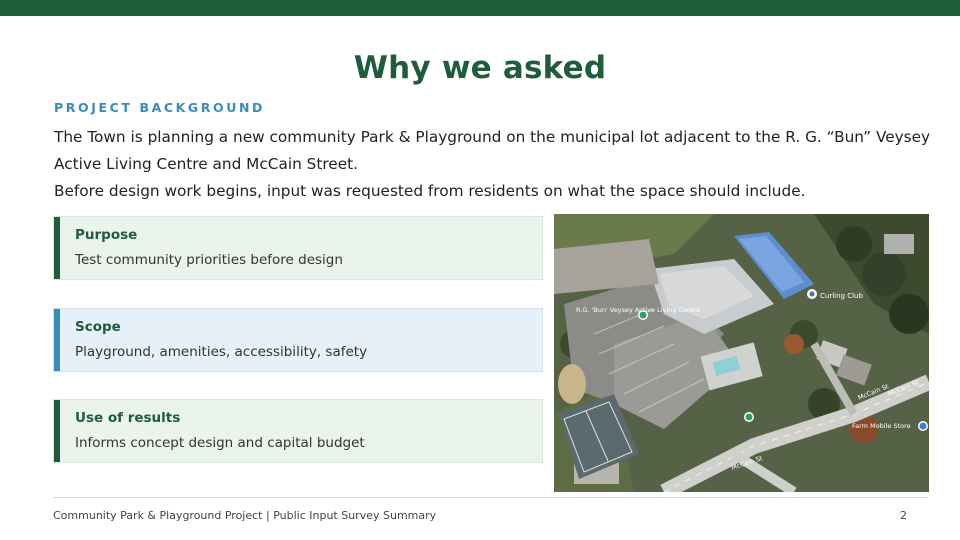  Describe the element at coordinates (206, 164) in the screenshot. I see `intro-line: Active Living Centre and McCain Street.` at that location.